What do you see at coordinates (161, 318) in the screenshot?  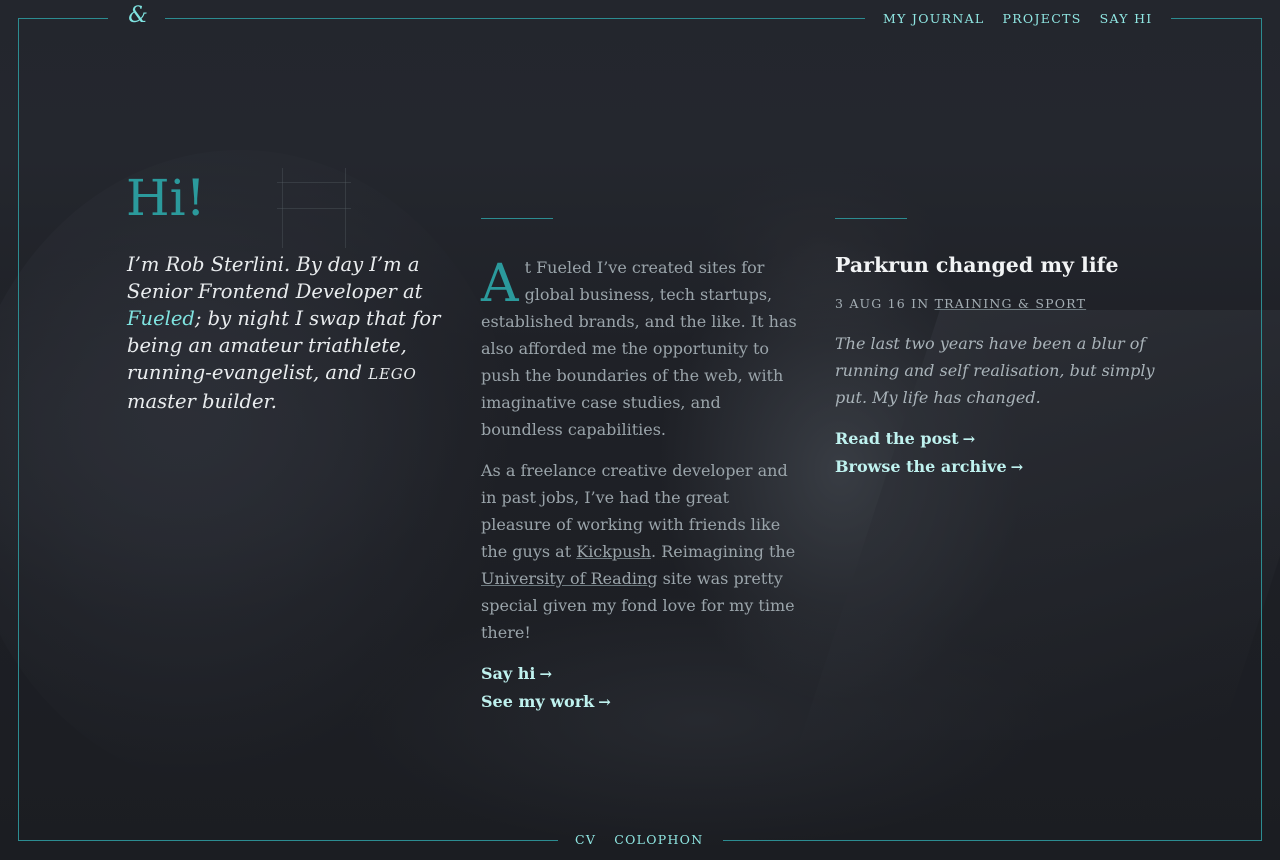 I see `fueled-link: Fueled` at bounding box center [161, 318].